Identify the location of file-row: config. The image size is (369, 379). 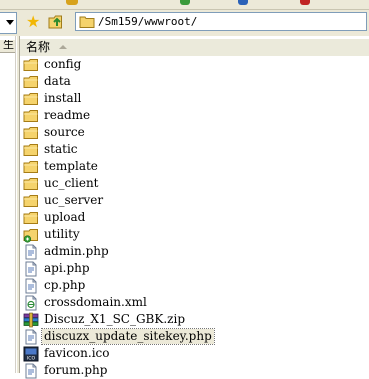
(51, 64).